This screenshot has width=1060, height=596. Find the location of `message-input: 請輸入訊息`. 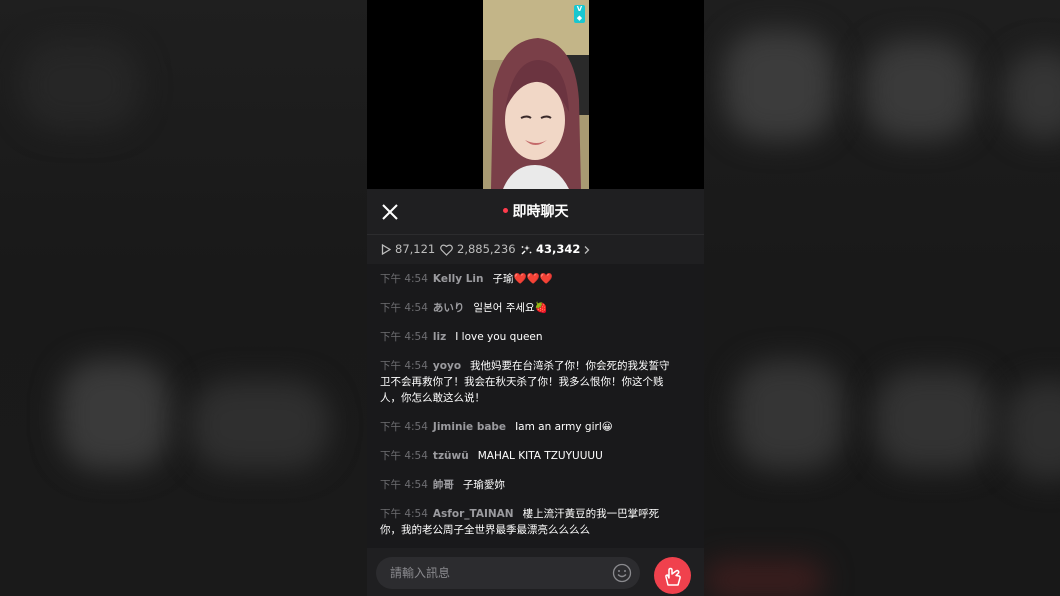

message-input: 請輸入訊息 is located at coordinates (508, 573).